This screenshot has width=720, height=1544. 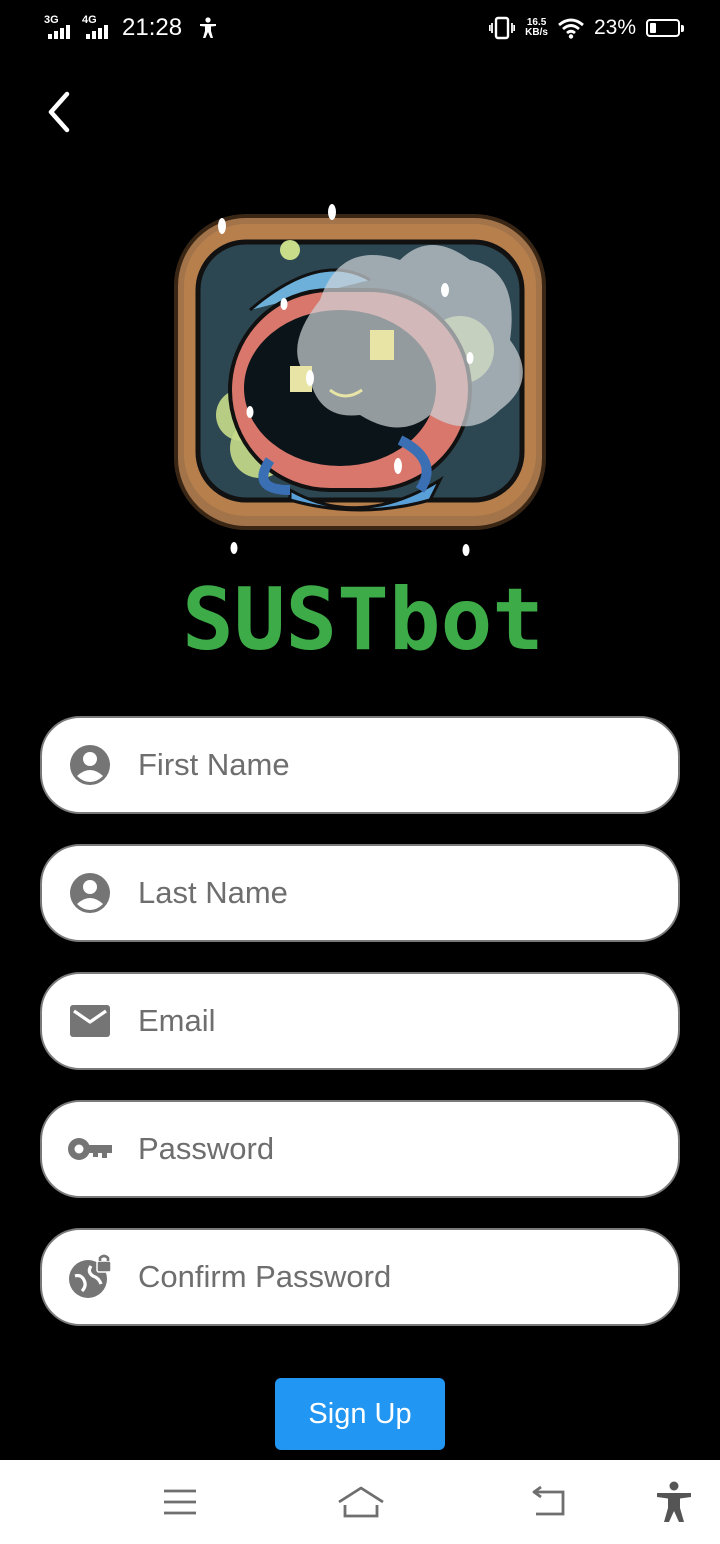 I want to click on battery-level, so click(x=653, y=28).